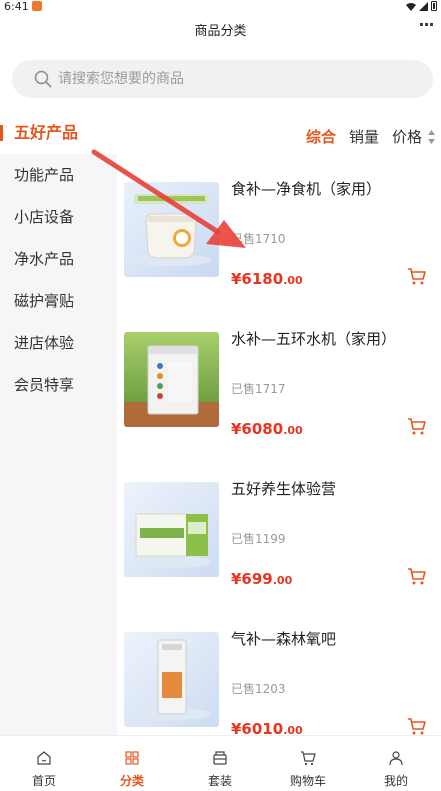 The height and width of the screenshot is (791, 441). I want to click on status-icons, so click(421, 6).